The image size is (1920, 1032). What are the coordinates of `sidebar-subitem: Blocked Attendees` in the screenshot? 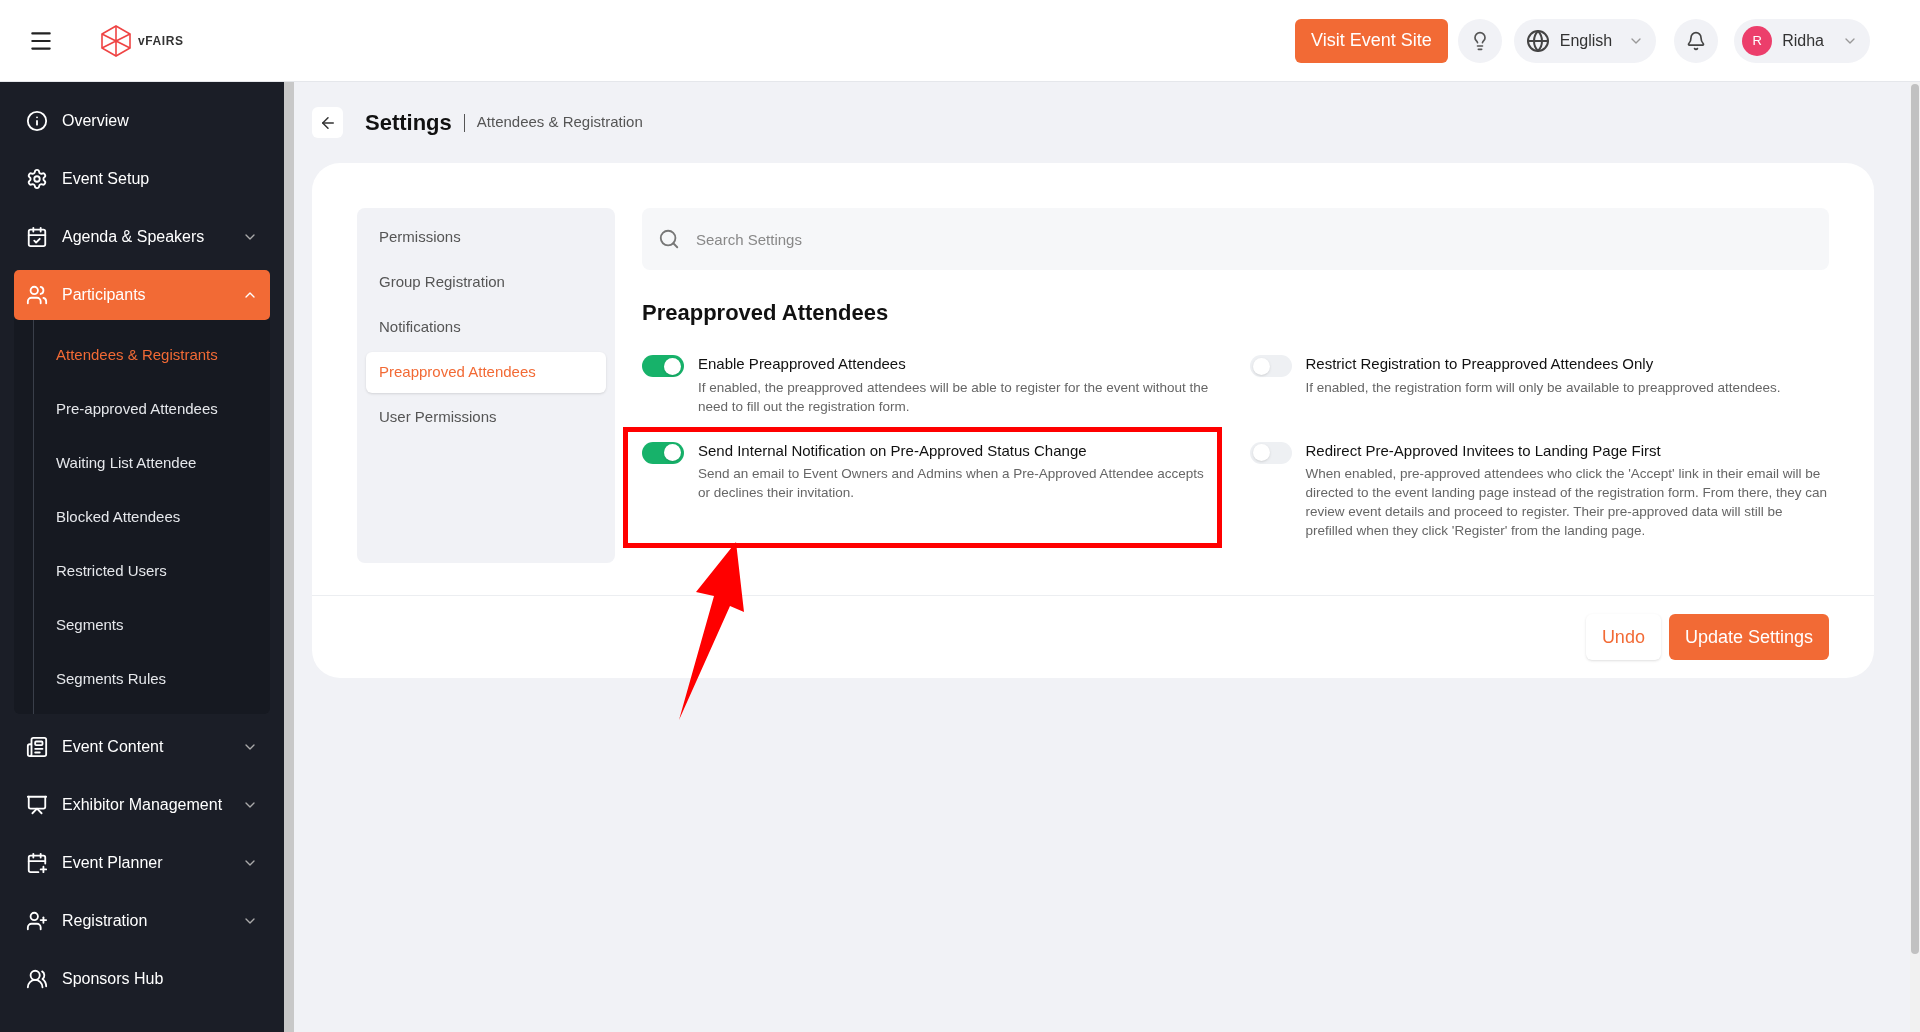 It's located at (152, 517).